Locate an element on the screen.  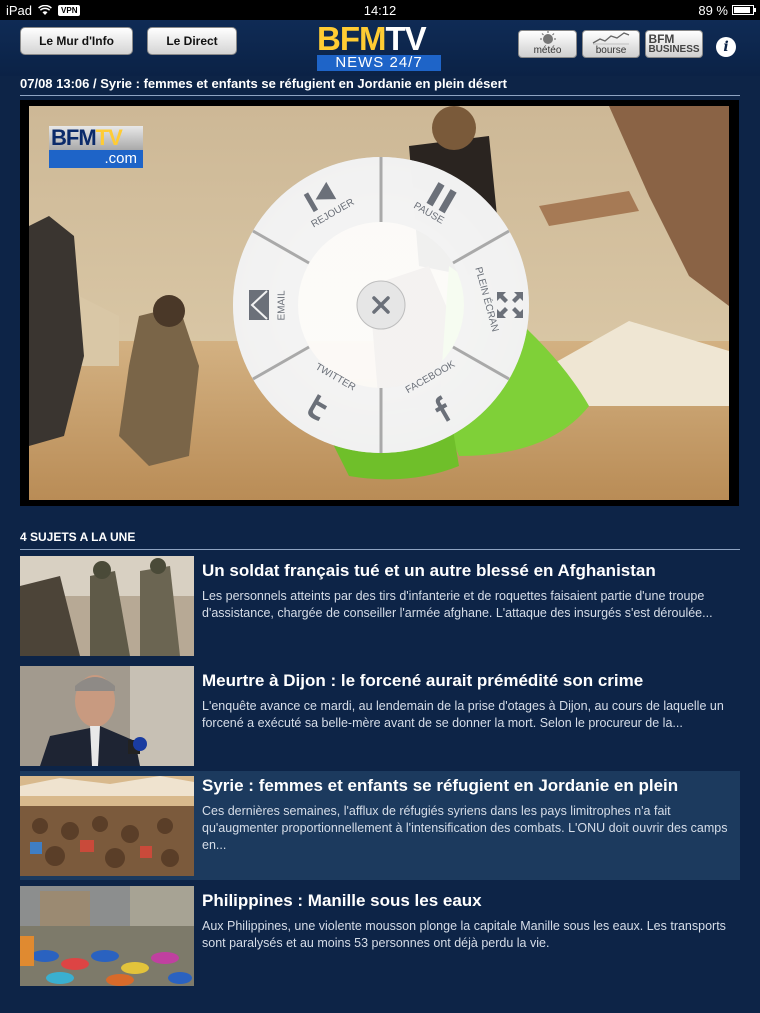
rejouer-button: REJOUER is located at coordinates (337, 213).